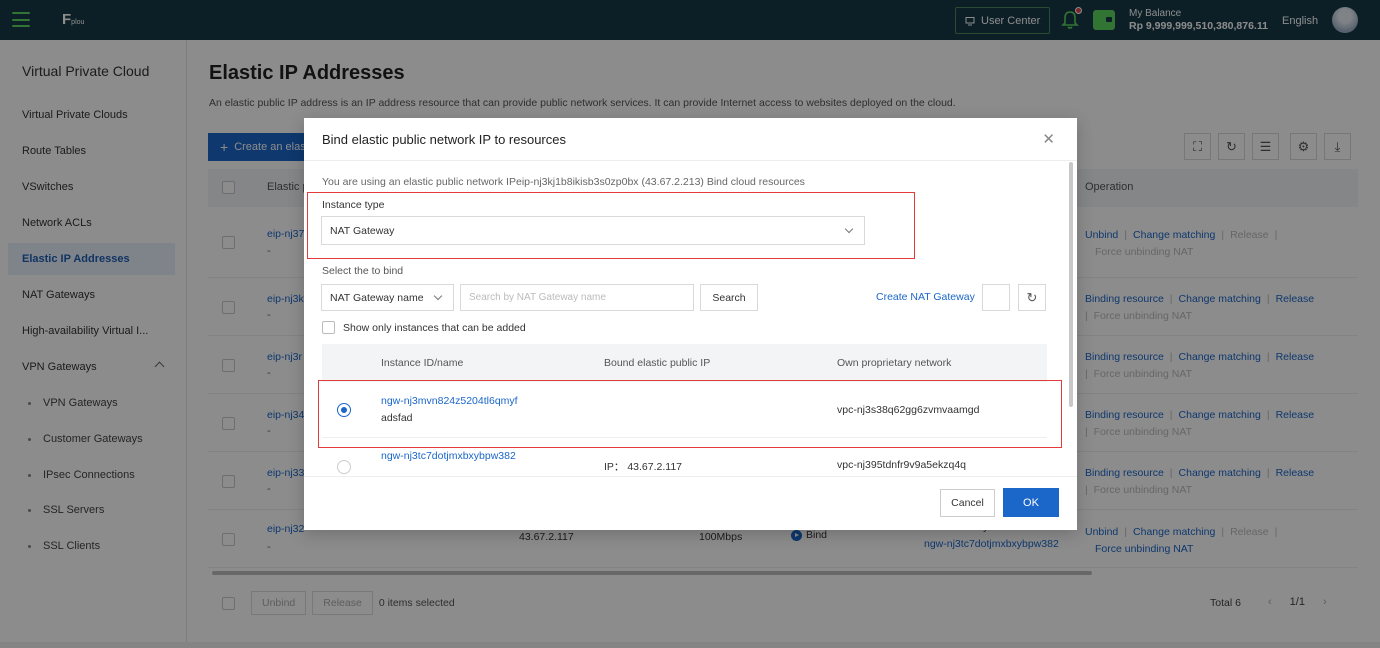  I want to click on instance-id-link: ngw-nj3tc7dotjmxbxybpw382, so click(448, 456).